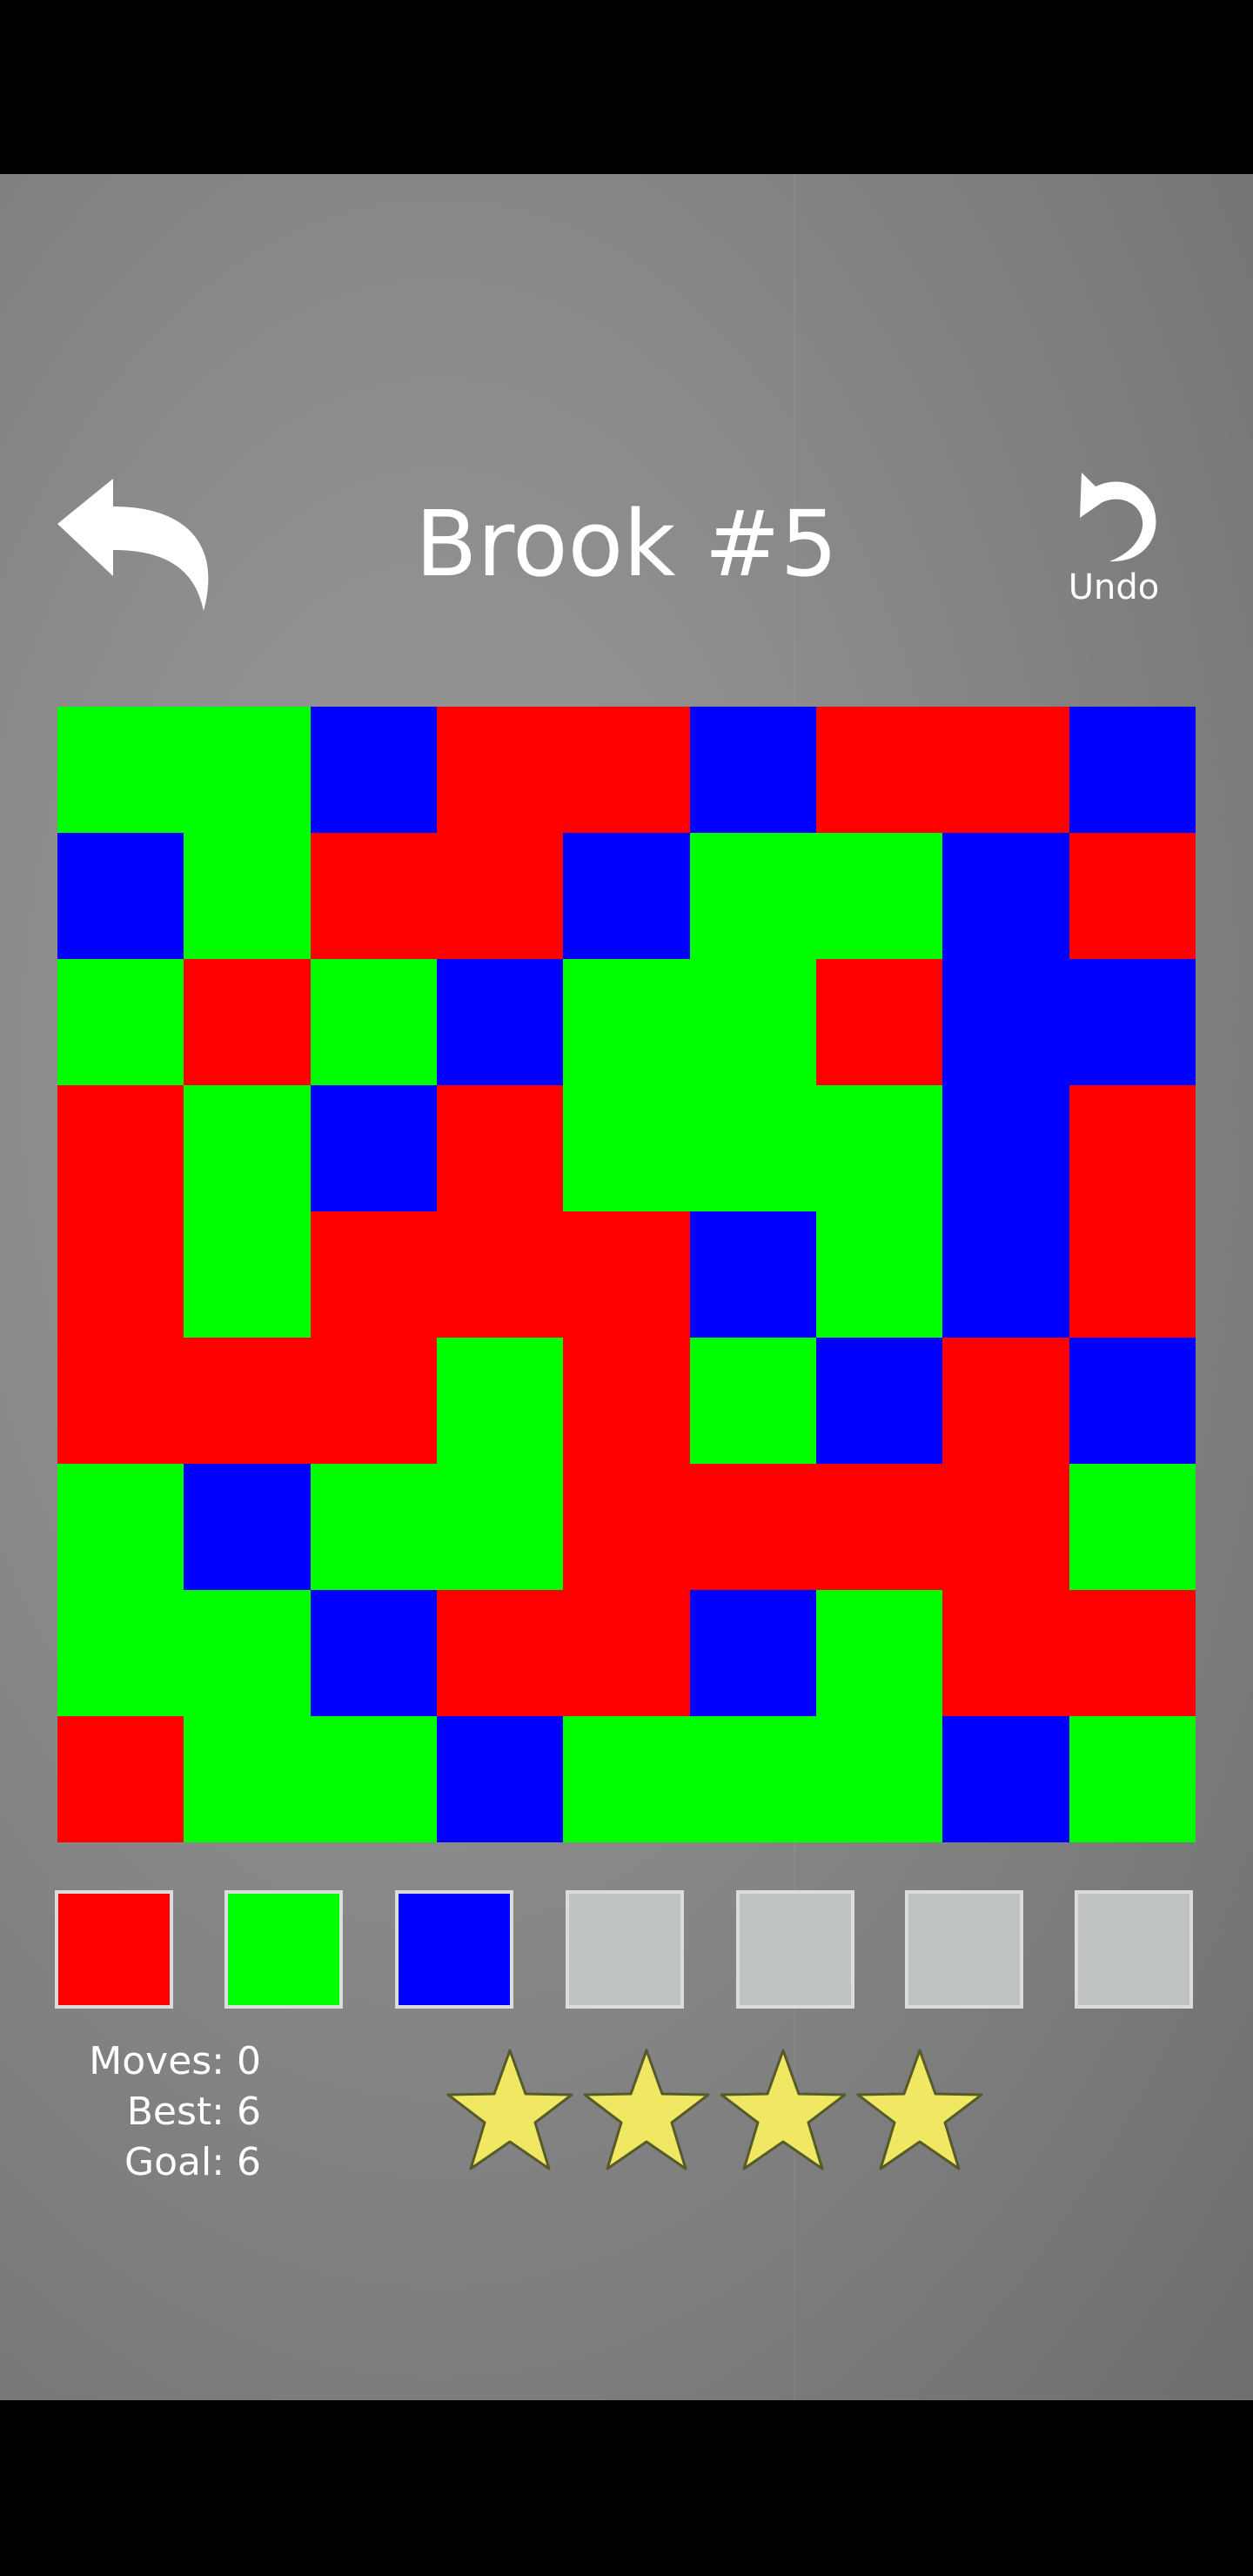 The image size is (1253, 2576). I want to click on best-score: Best: 6, so click(193, 2112).